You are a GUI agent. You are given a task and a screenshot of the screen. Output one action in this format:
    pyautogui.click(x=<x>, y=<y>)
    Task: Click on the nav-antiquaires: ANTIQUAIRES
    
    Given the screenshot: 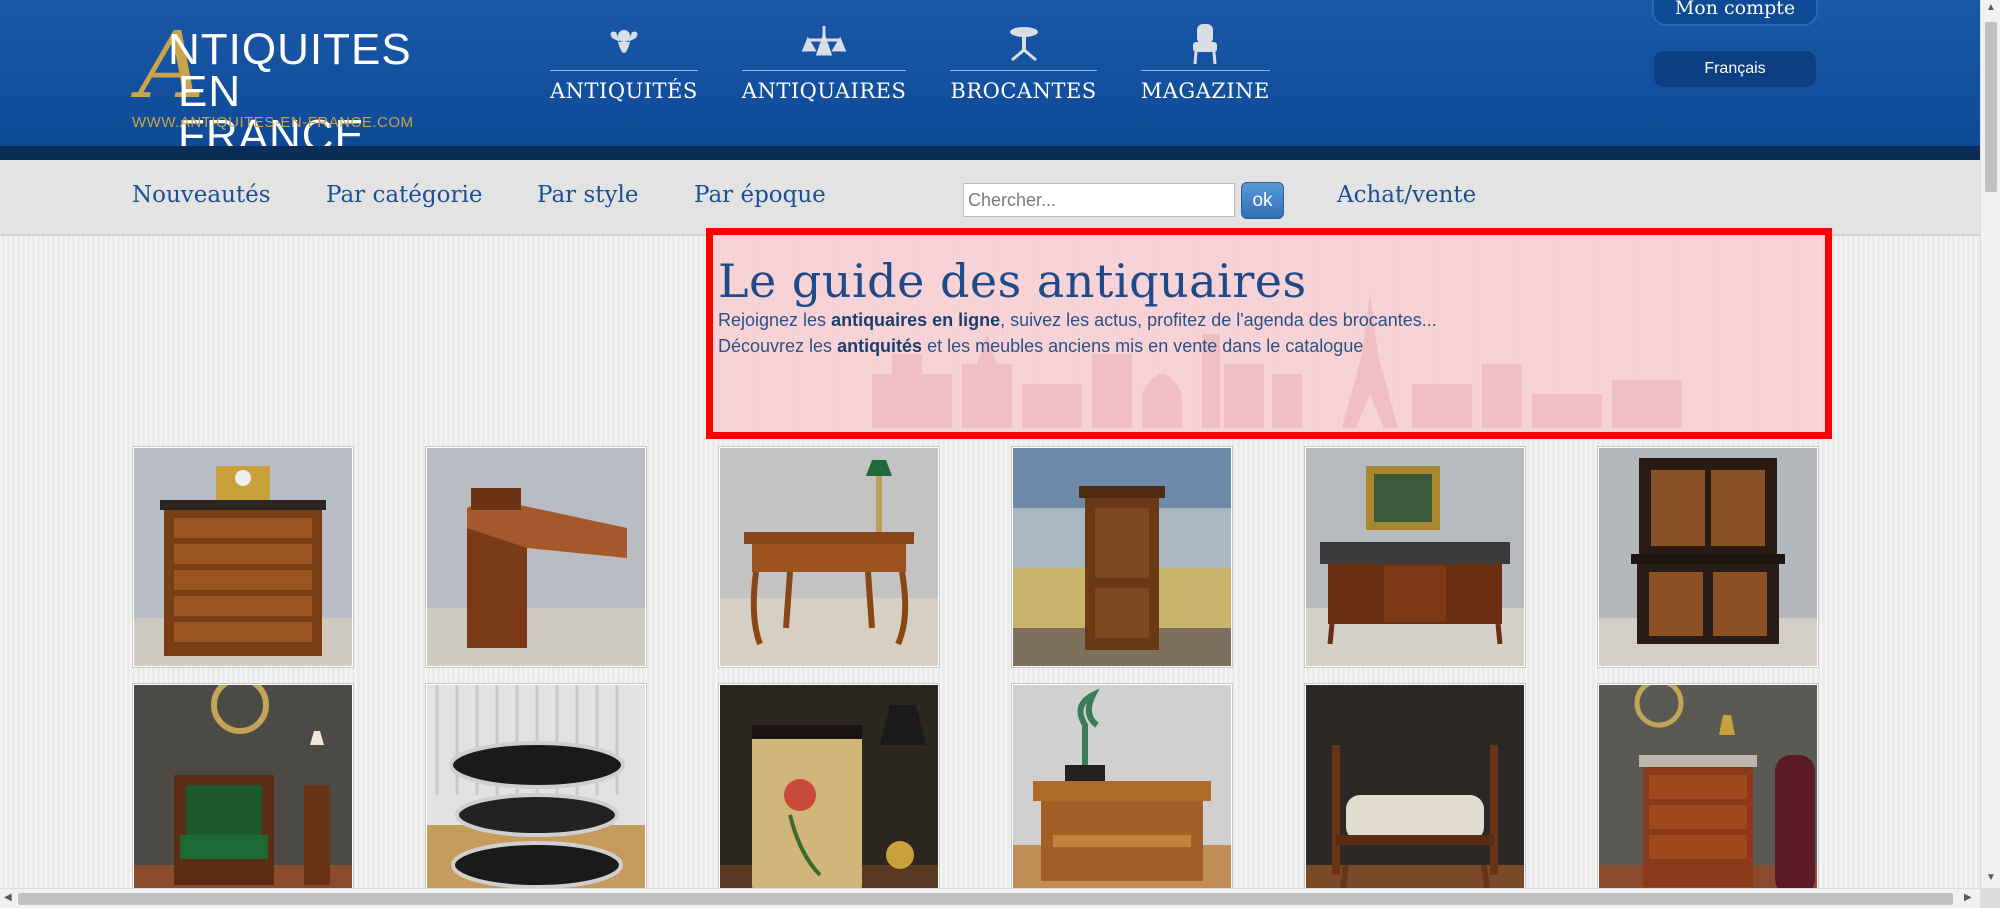 What is the action you would take?
    pyautogui.click(x=824, y=67)
    